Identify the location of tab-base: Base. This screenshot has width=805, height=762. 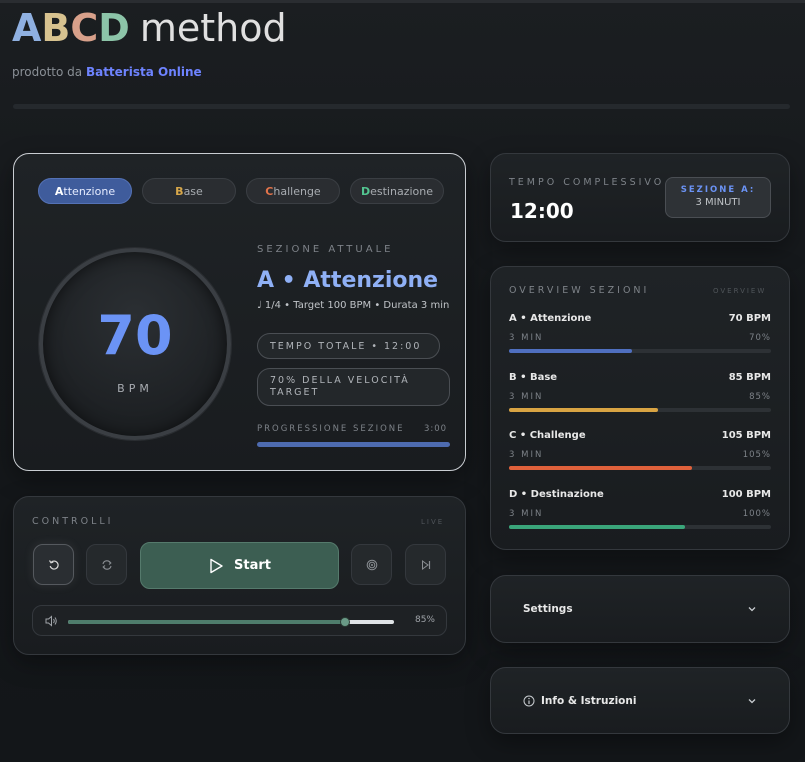
(189, 191).